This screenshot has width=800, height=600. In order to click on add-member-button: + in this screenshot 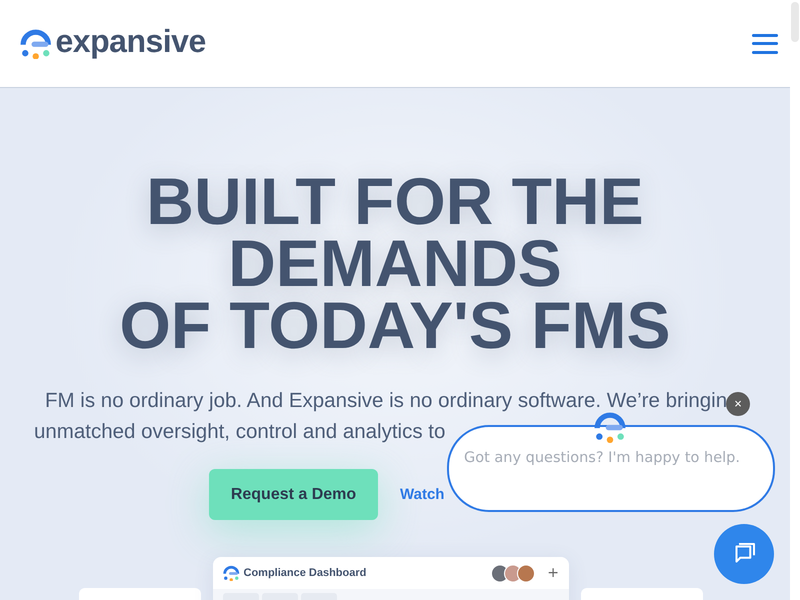, I will do `click(553, 573)`.